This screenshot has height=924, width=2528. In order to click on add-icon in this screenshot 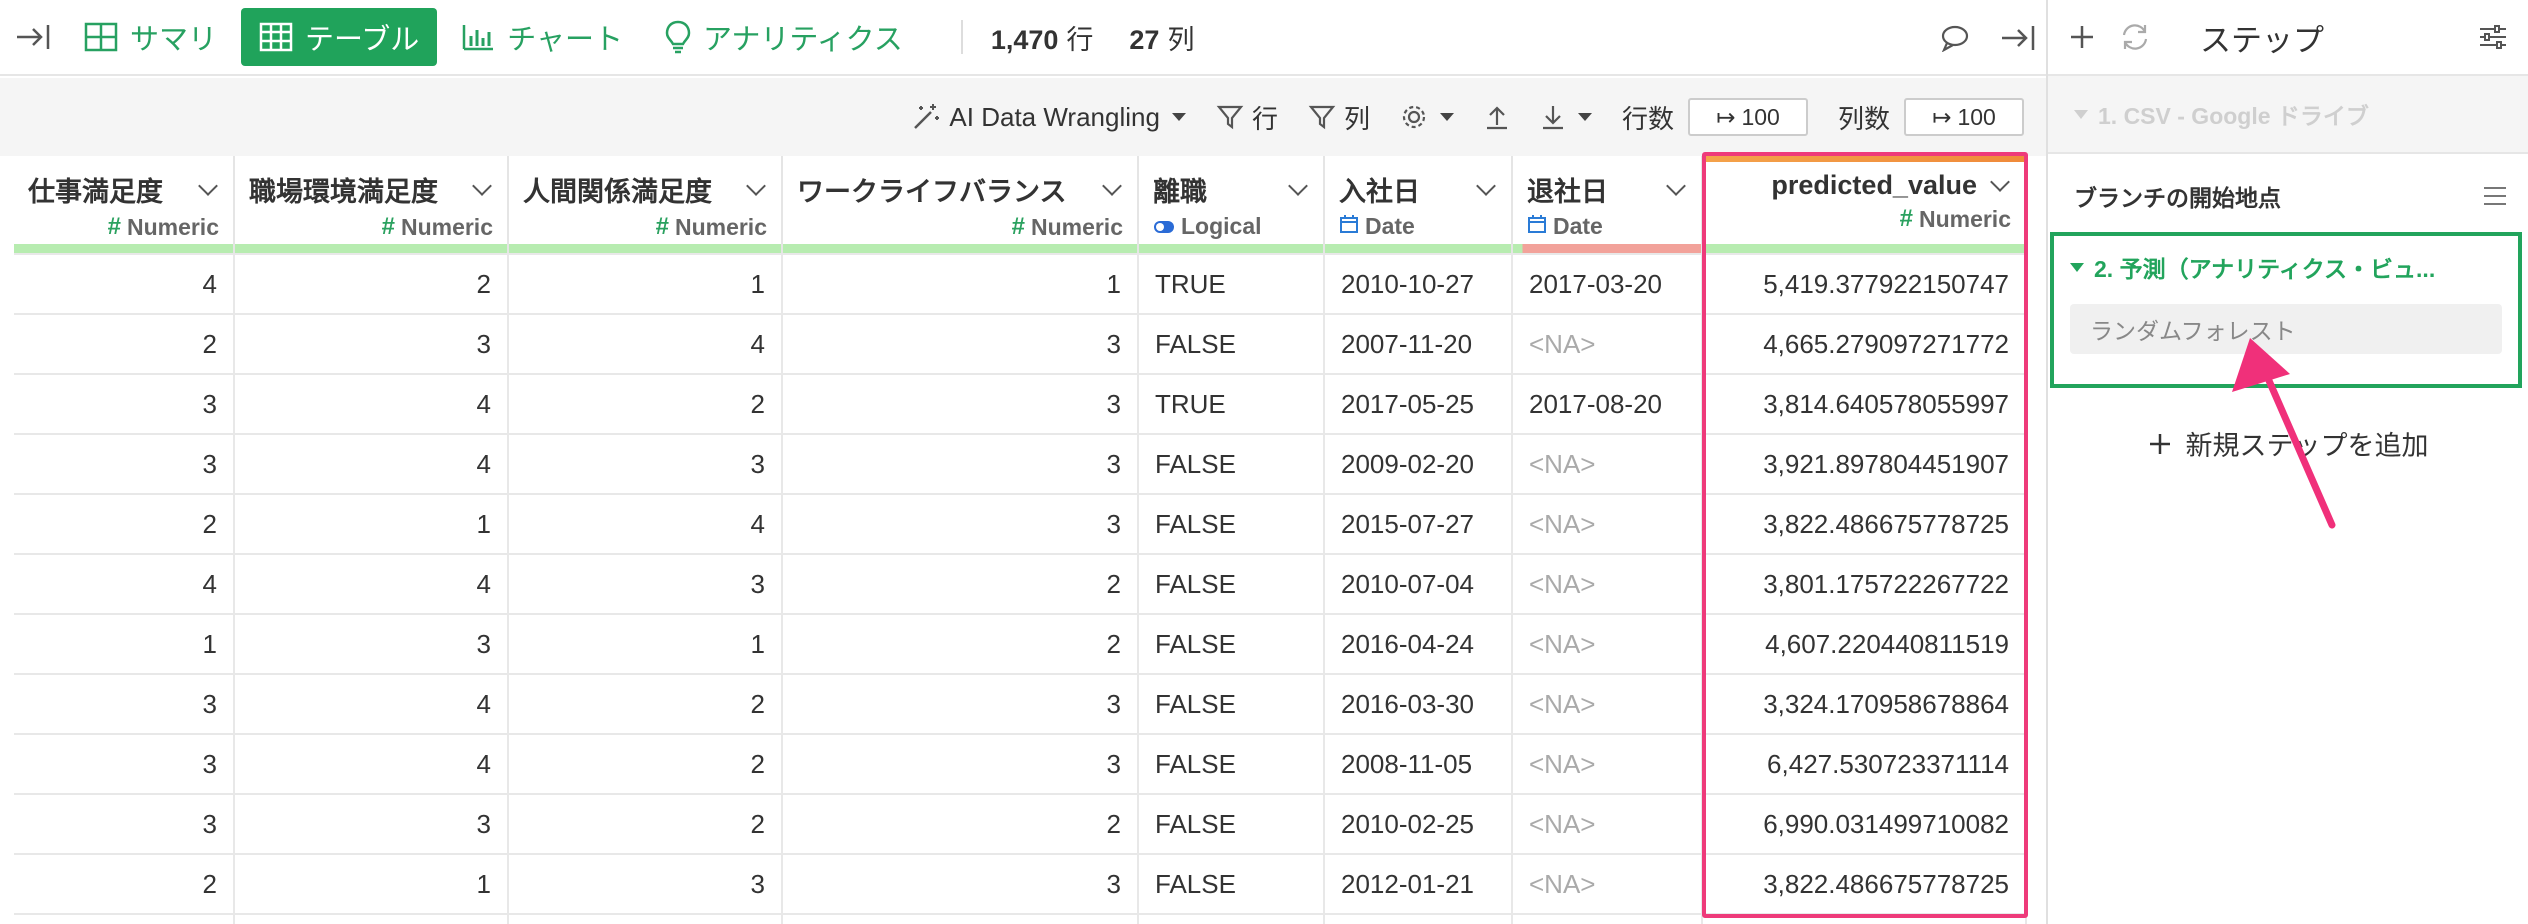, I will do `click(2082, 37)`.